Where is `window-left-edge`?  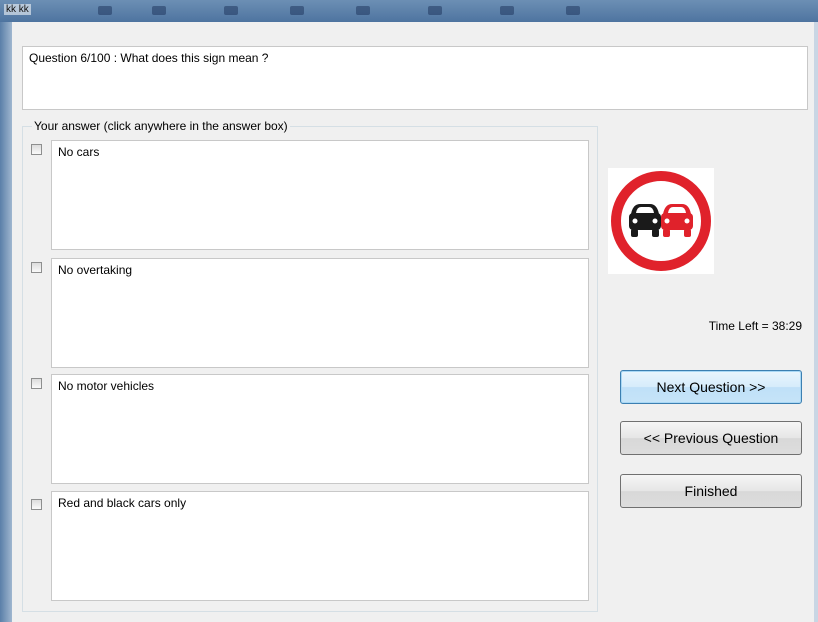 window-left-edge is located at coordinates (6, 322).